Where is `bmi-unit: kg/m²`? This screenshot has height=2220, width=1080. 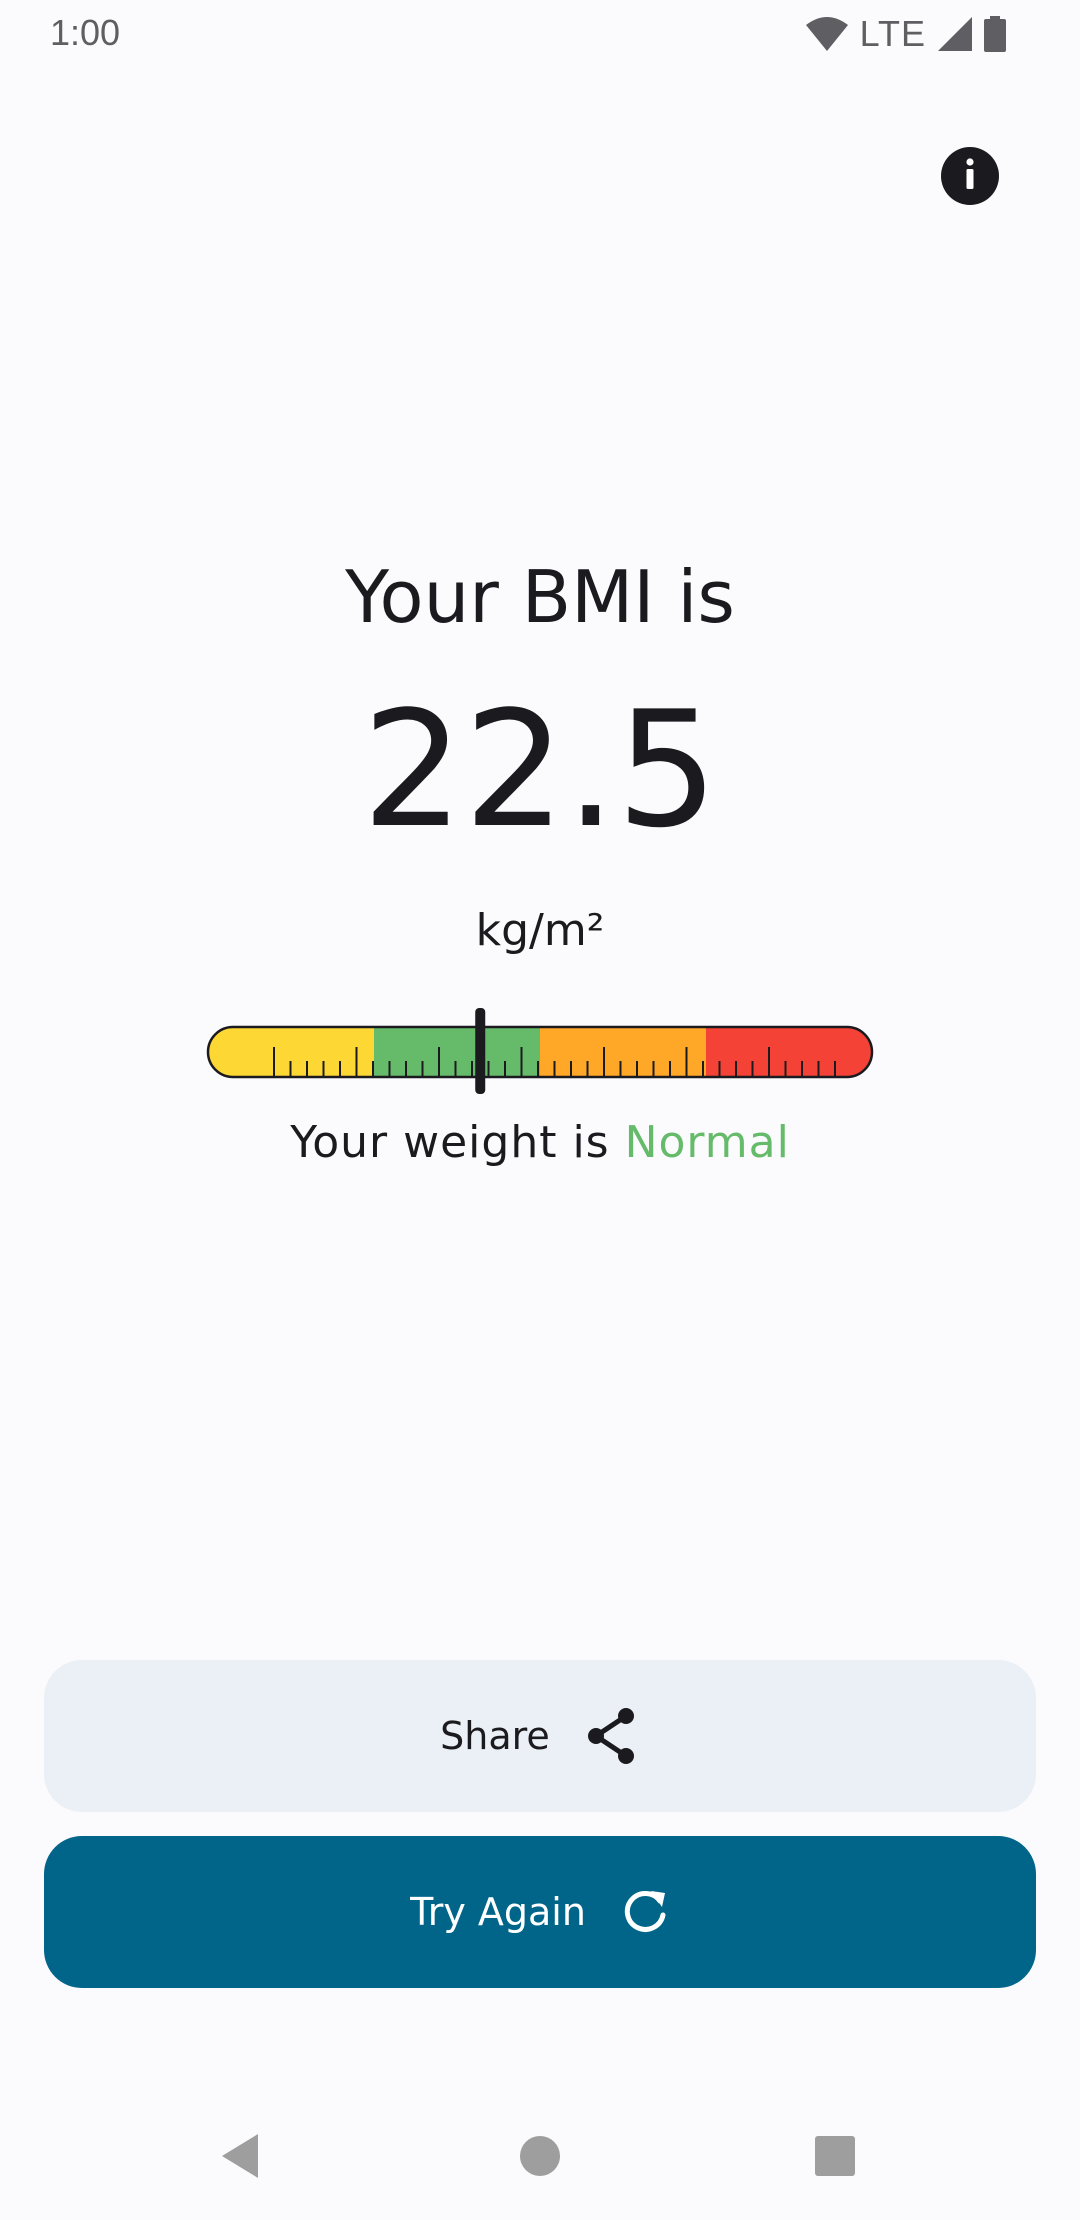
bmi-unit: kg/m² is located at coordinates (540, 930).